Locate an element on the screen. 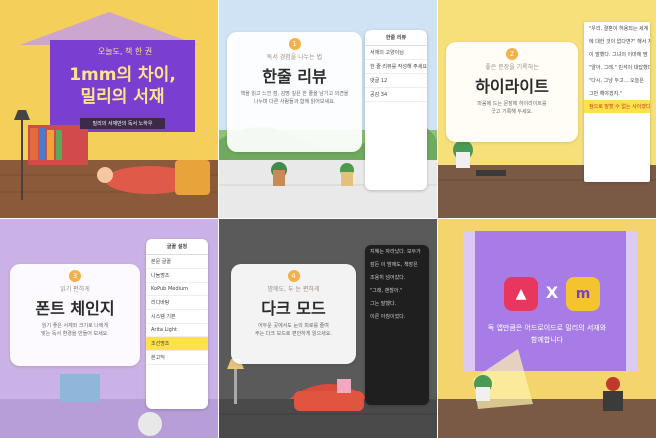 This screenshot has width=656, height=438. font-option: 나눔명조 is located at coordinates (177, 276).